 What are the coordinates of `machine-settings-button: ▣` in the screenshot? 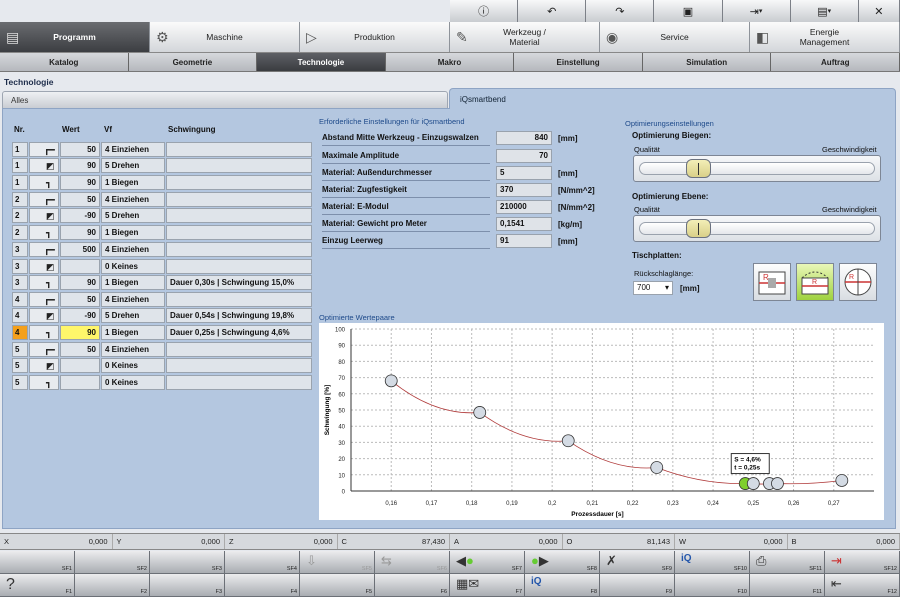 It's located at (688, 11).